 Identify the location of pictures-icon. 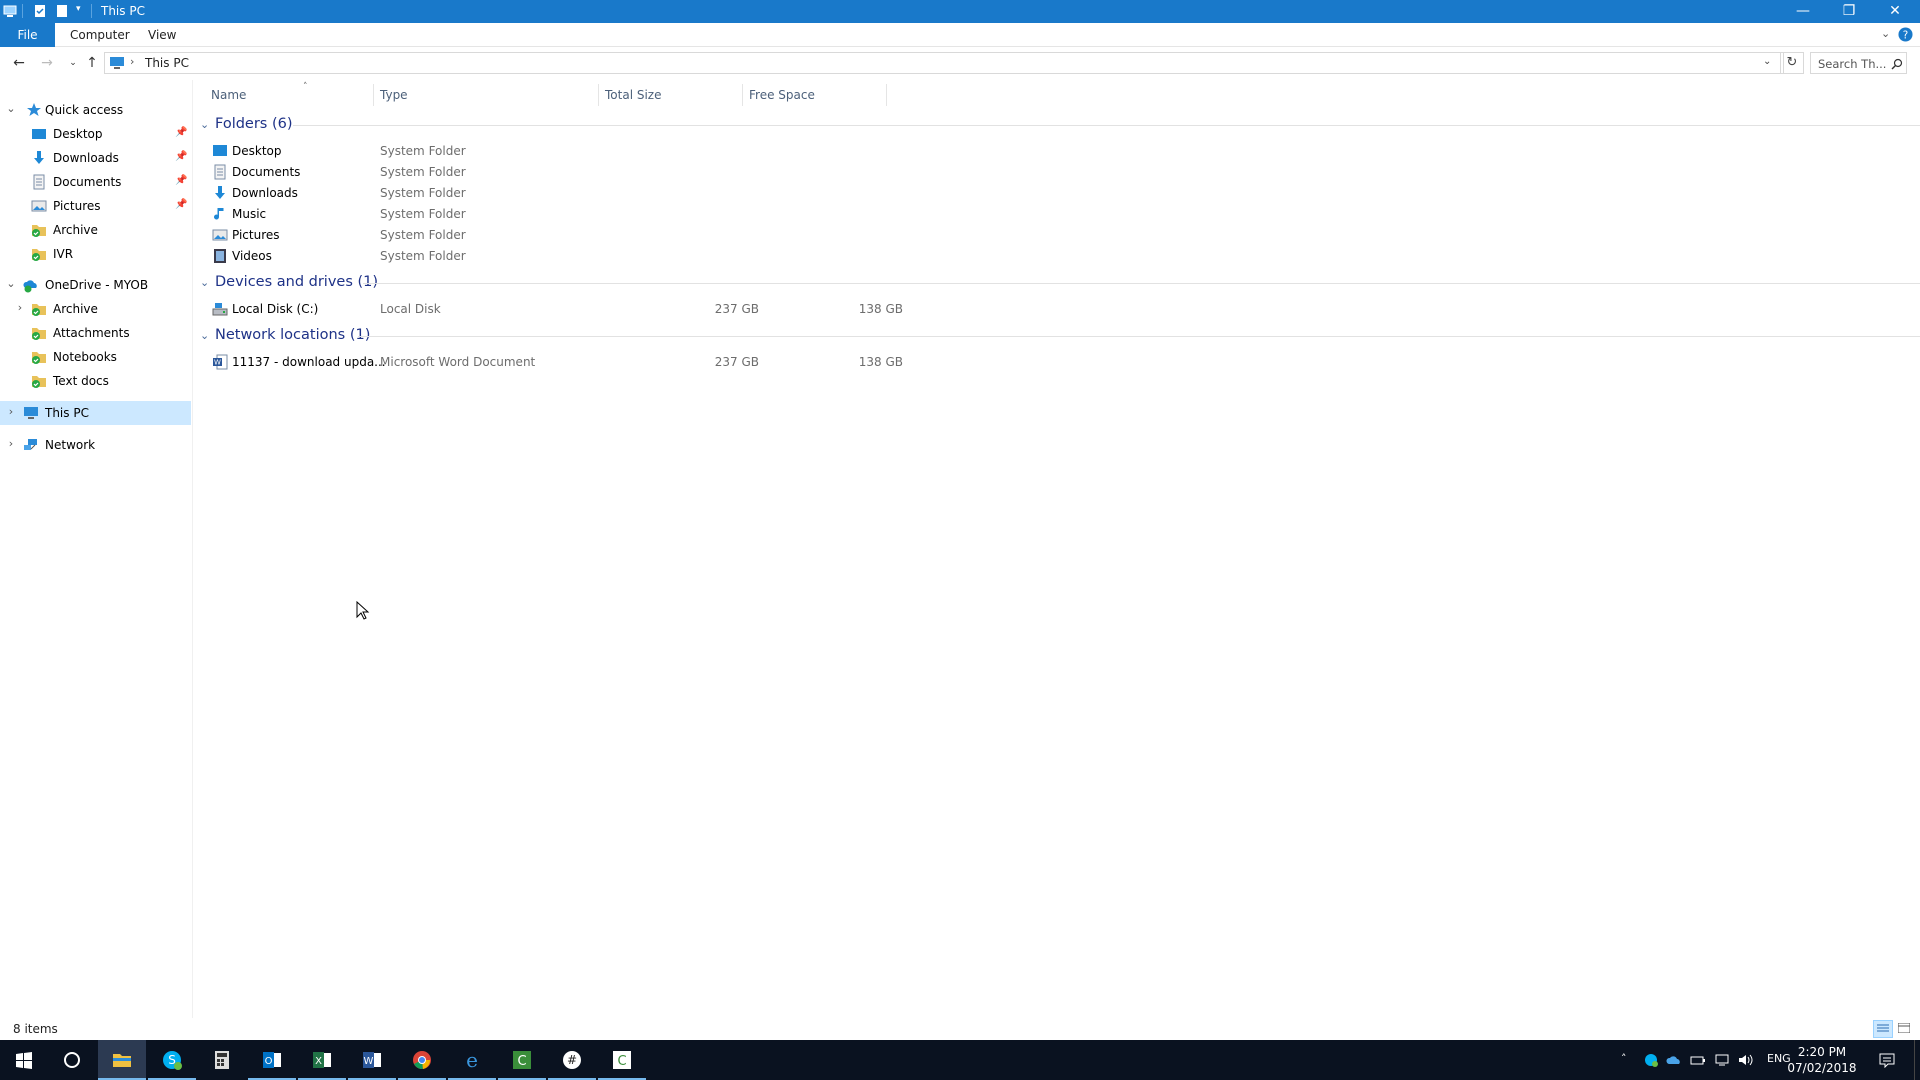
(220, 235).